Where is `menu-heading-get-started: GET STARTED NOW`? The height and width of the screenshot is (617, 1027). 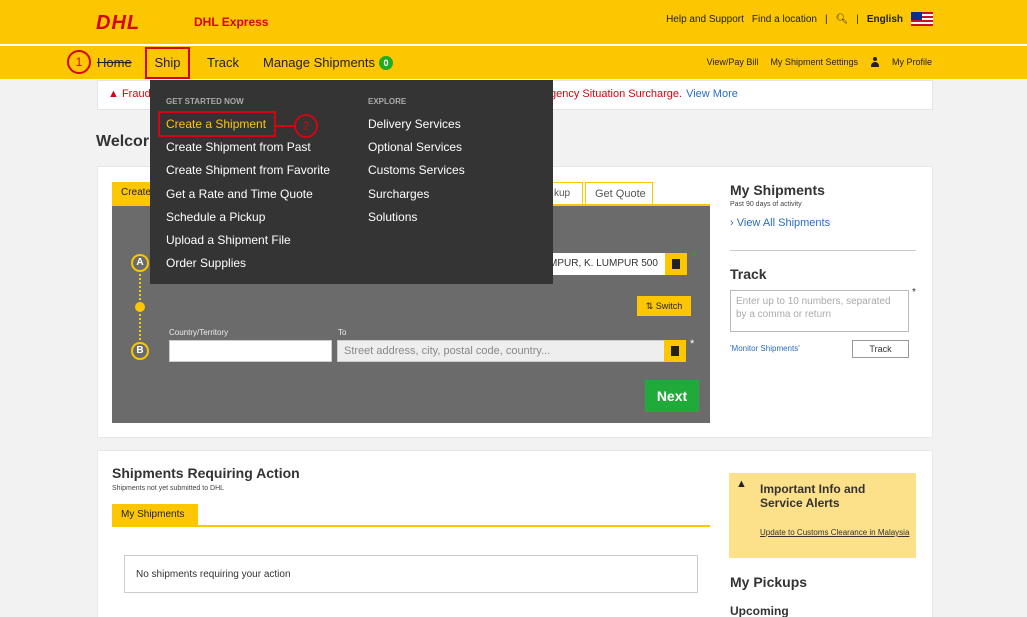
menu-heading-get-started: GET STARTED NOW is located at coordinates (205, 101).